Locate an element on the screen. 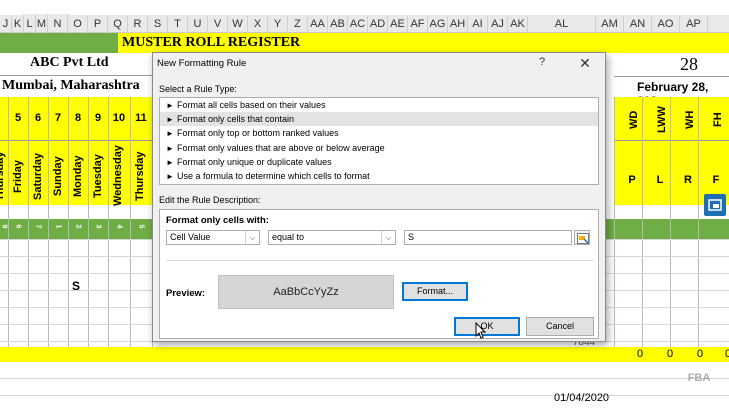 Image resolution: width=729 pixels, height=410 pixels. attendance-mark-cell: S is located at coordinates (76, 286).